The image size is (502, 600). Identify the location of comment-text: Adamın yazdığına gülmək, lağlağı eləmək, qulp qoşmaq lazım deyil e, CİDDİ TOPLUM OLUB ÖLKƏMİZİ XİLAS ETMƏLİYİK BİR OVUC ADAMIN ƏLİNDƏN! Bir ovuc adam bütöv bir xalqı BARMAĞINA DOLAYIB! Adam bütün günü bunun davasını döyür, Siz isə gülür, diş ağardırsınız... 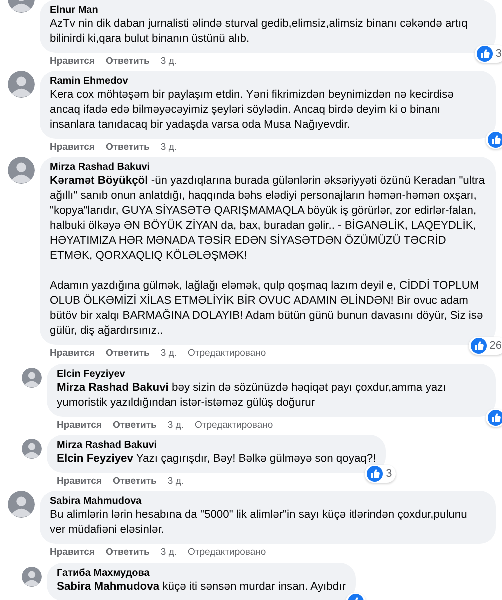
(267, 309).